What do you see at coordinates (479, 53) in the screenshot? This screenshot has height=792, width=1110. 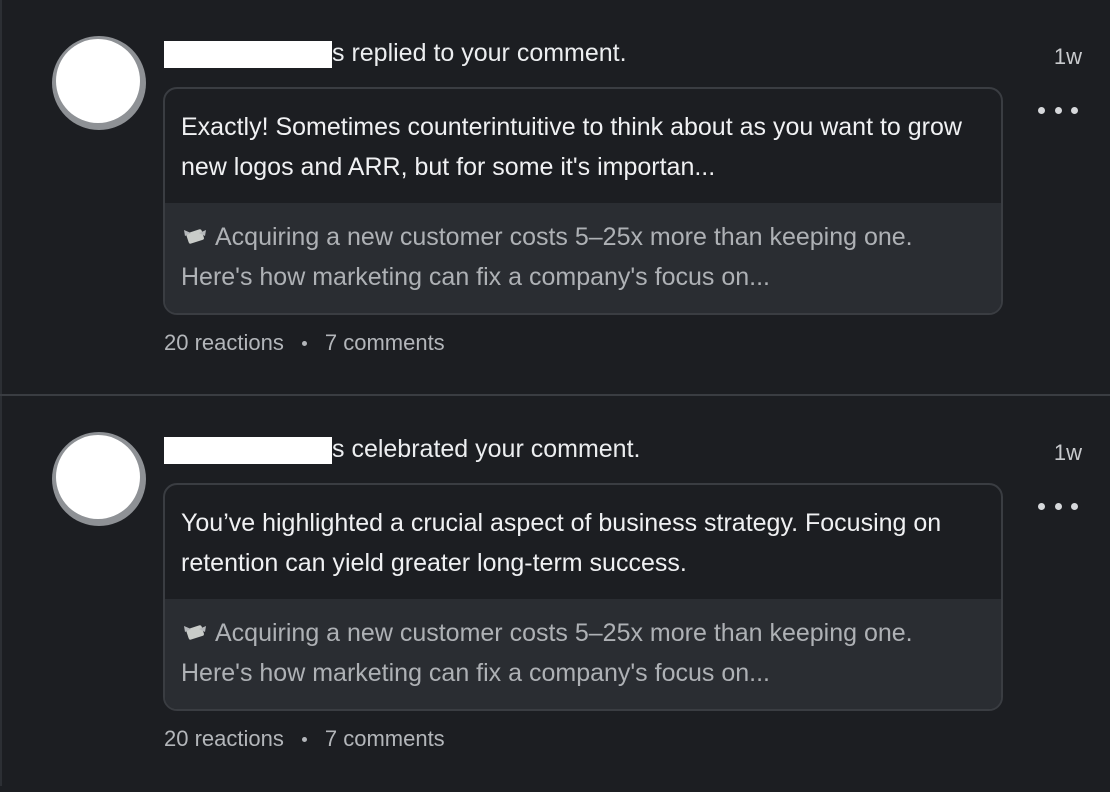 I see `action-text: s replied to your comment.` at bounding box center [479, 53].